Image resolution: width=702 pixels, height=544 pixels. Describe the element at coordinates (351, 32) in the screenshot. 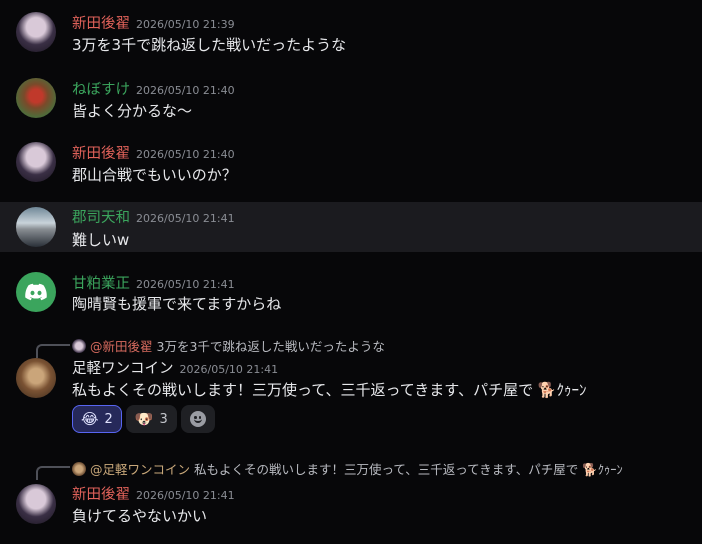

I see `message: 新田後翟 2026/05/10 21:39 3万を3千で跳ね返した戦いだったような` at that location.